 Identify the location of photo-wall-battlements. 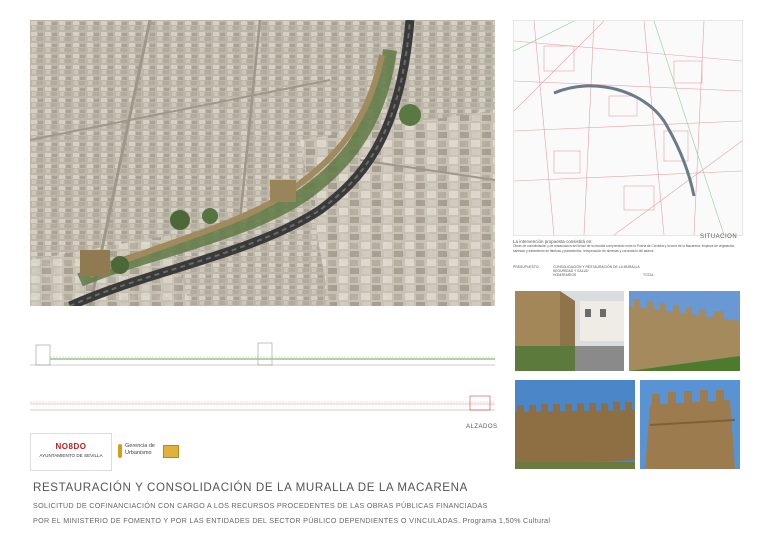
(684, 331).